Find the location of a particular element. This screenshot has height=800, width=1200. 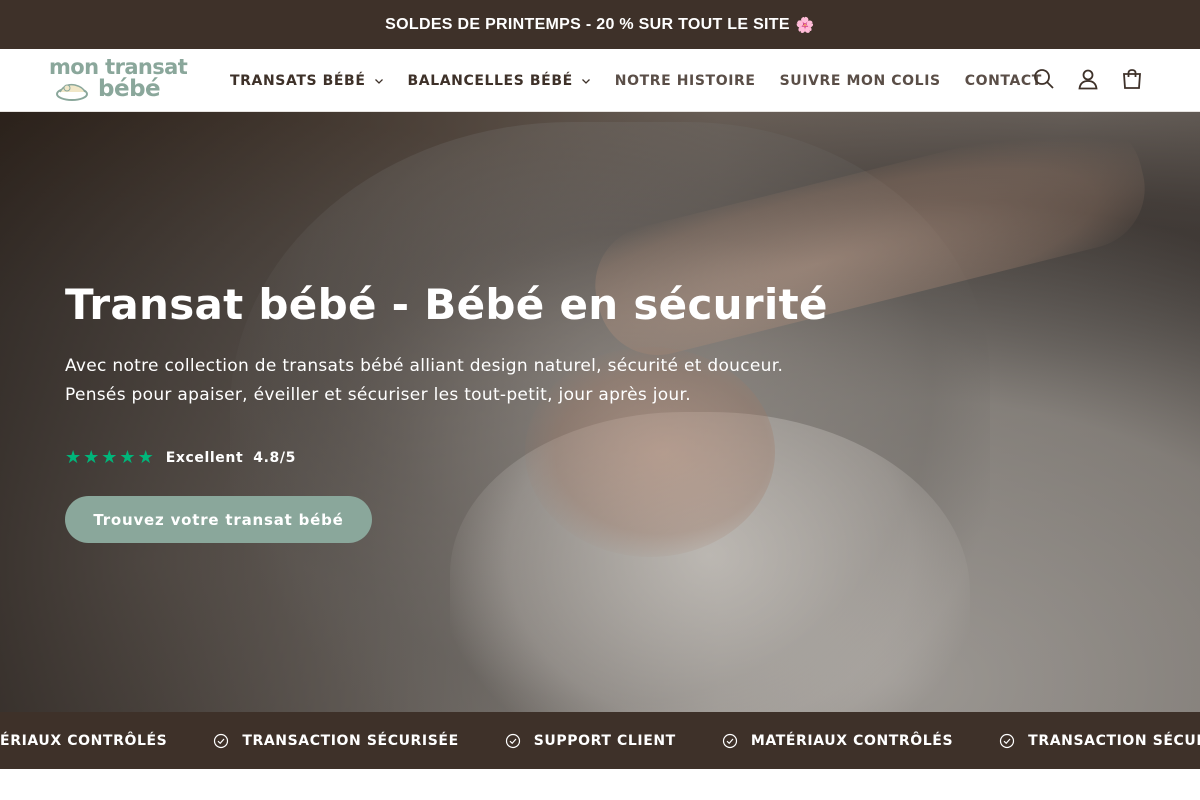

rating-score: 4.8/5 is located at coordinates (274, 458).